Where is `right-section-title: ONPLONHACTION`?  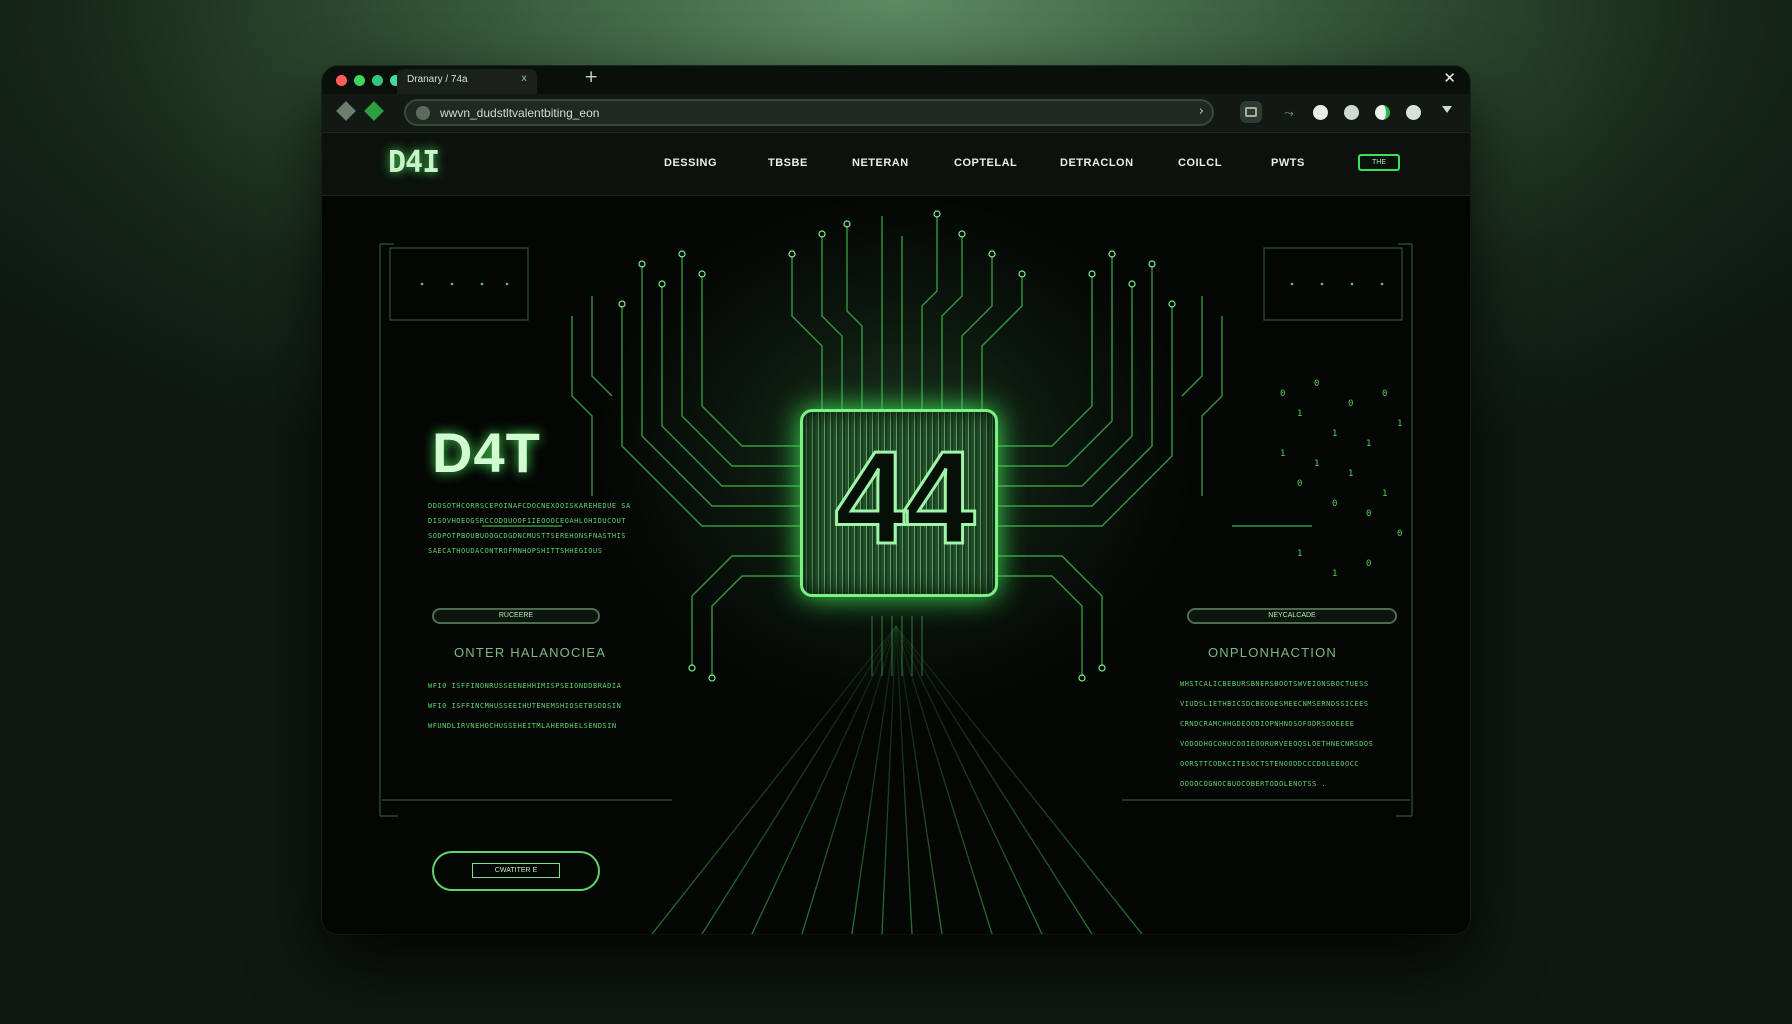 right-section-title: ONPLONHACTION is located at coordinates (1273, 652).